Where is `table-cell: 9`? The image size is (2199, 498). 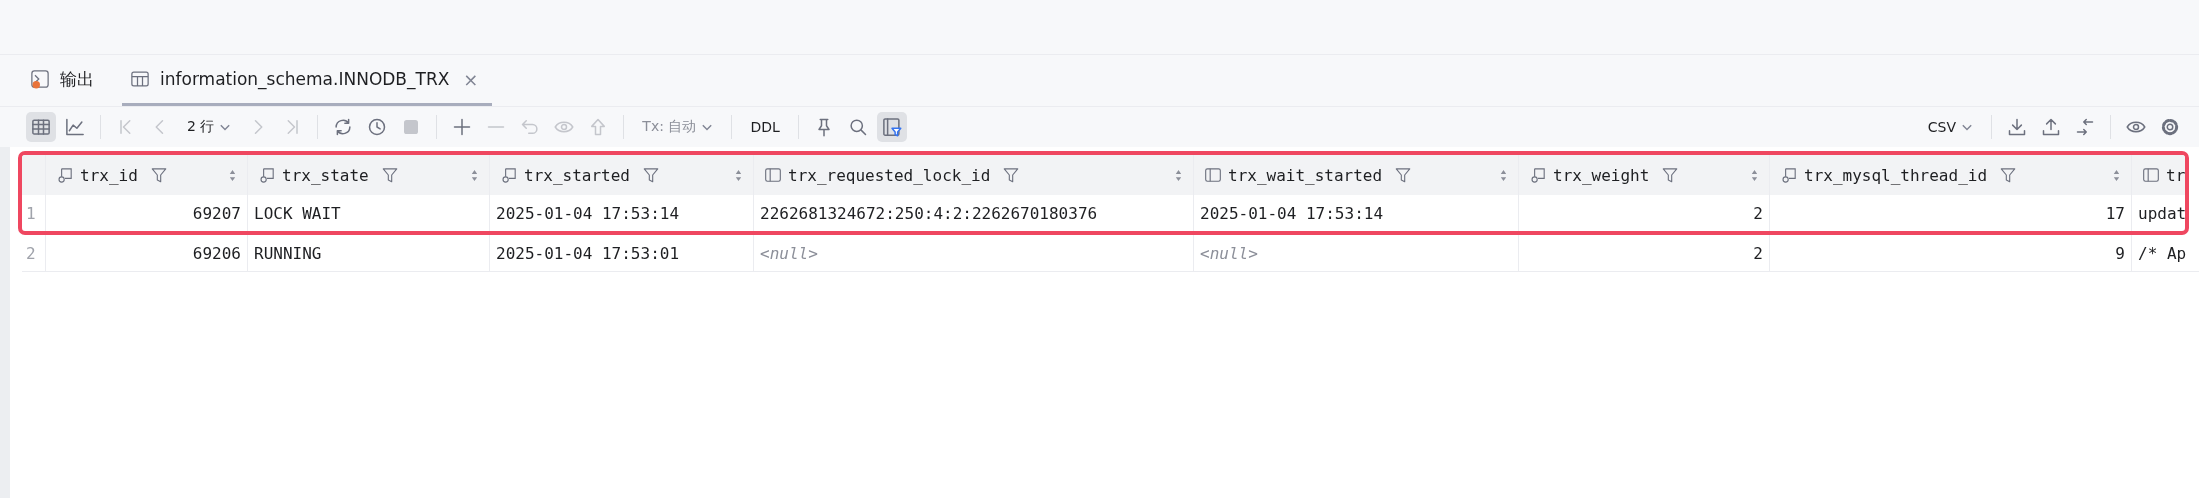 table-cell: 9 is located at coordinates (1951, 253).